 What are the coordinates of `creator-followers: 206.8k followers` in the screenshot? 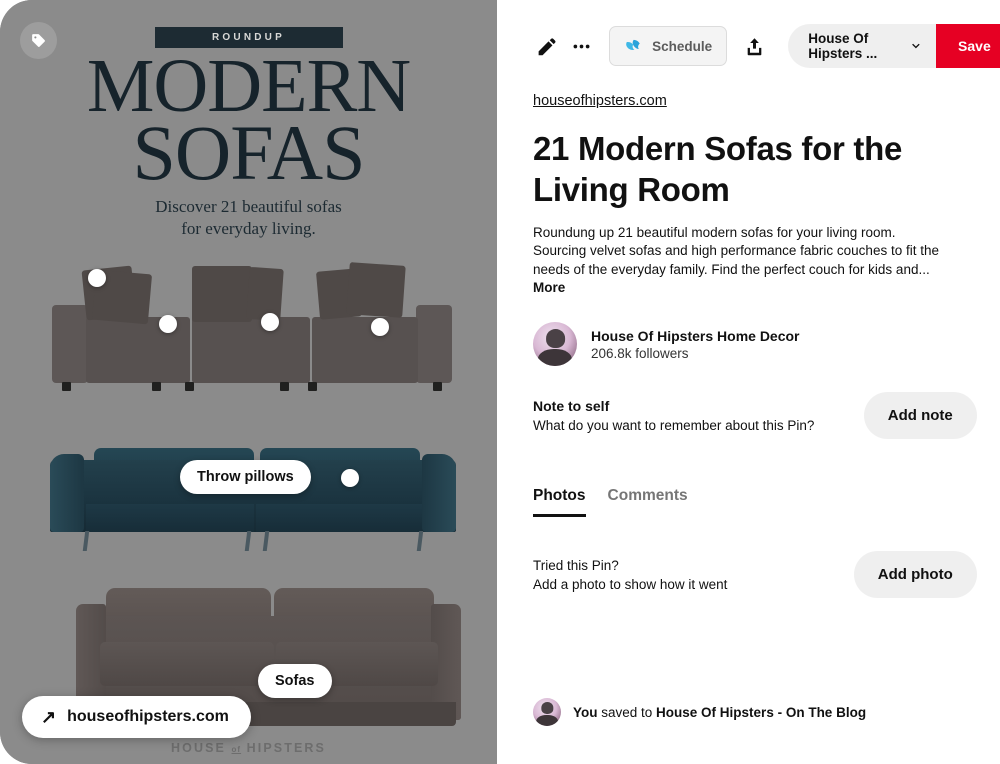 It's located at (640, 353).